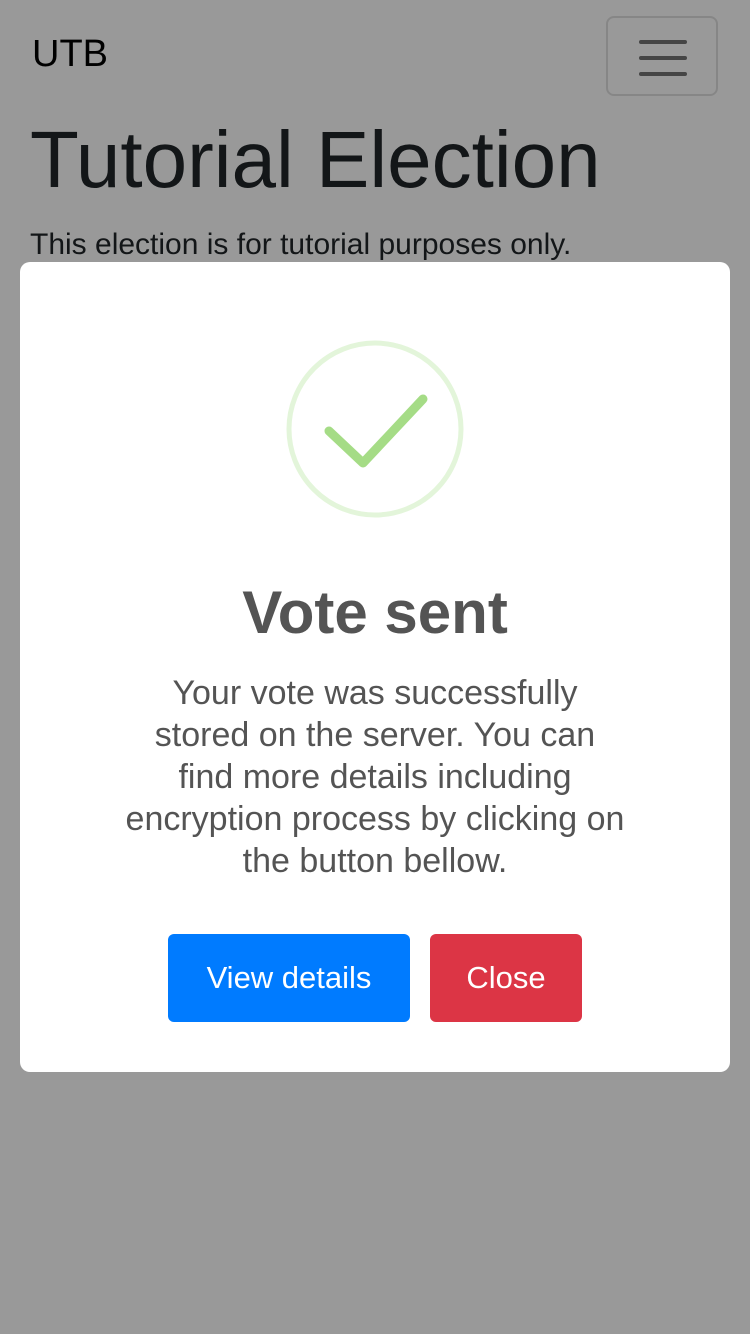 This screenshot has height=1334, width=750. I want to click on dialog-title: Vote sent, so click(375, 612).